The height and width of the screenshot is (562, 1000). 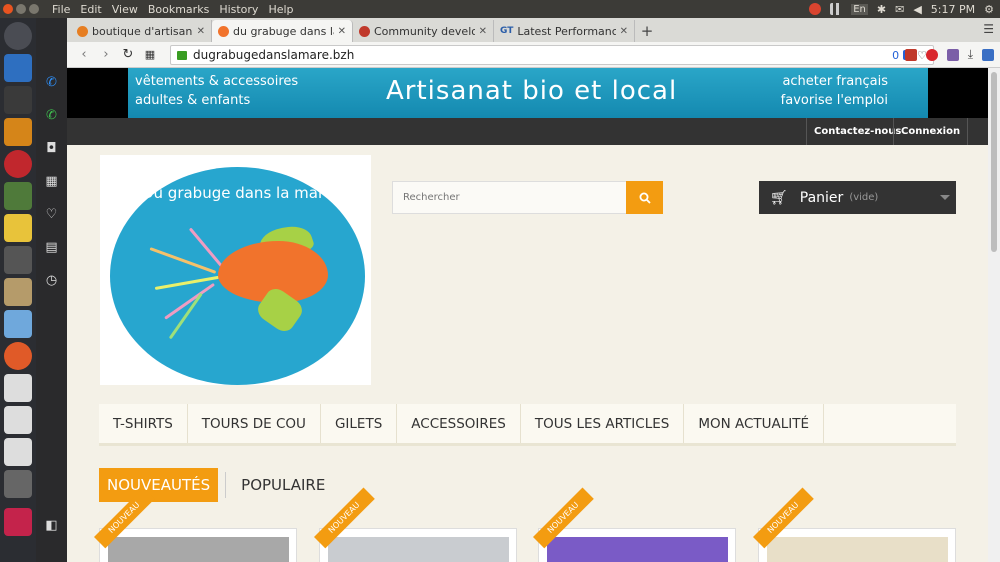 What do you see at coordinates (18, 260) in the screenshot?
I see `calculator-icon` at bounding box center [18, 260].